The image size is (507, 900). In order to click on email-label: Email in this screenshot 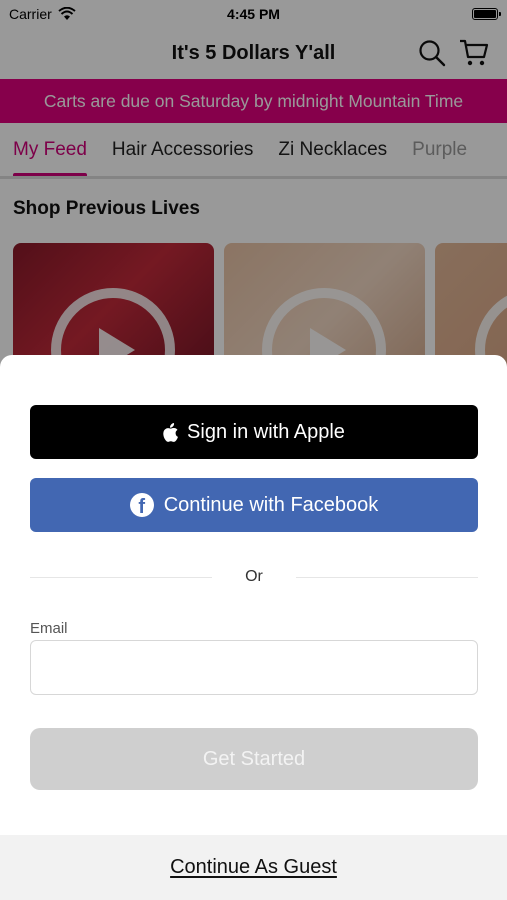, I will do `click(49, 628)`.